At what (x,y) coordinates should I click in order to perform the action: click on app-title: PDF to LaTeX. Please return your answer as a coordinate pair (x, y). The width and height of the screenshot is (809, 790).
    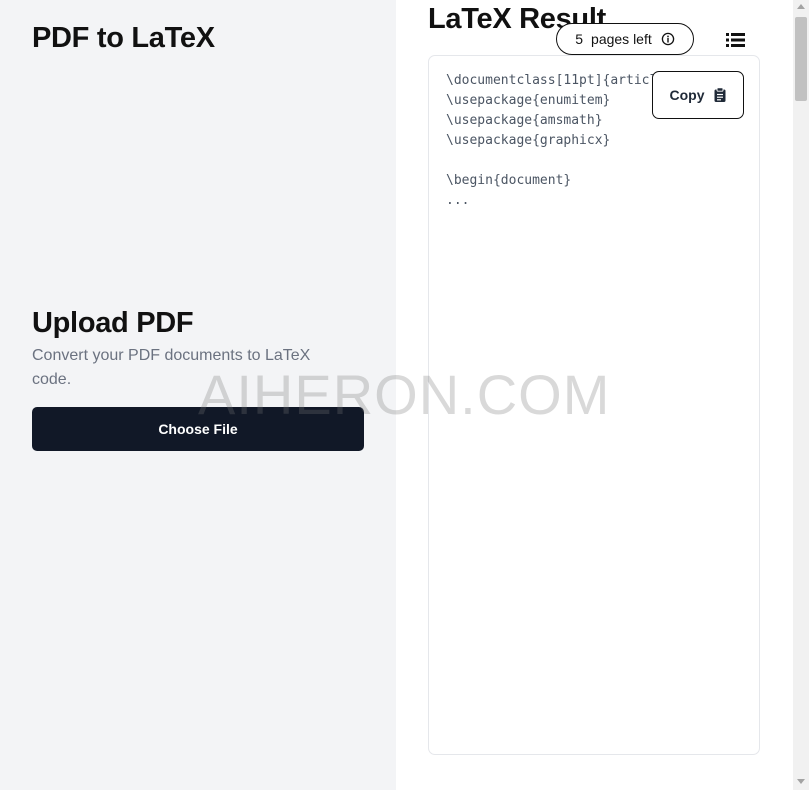
    Looking at the image, I should click on (123, 38).